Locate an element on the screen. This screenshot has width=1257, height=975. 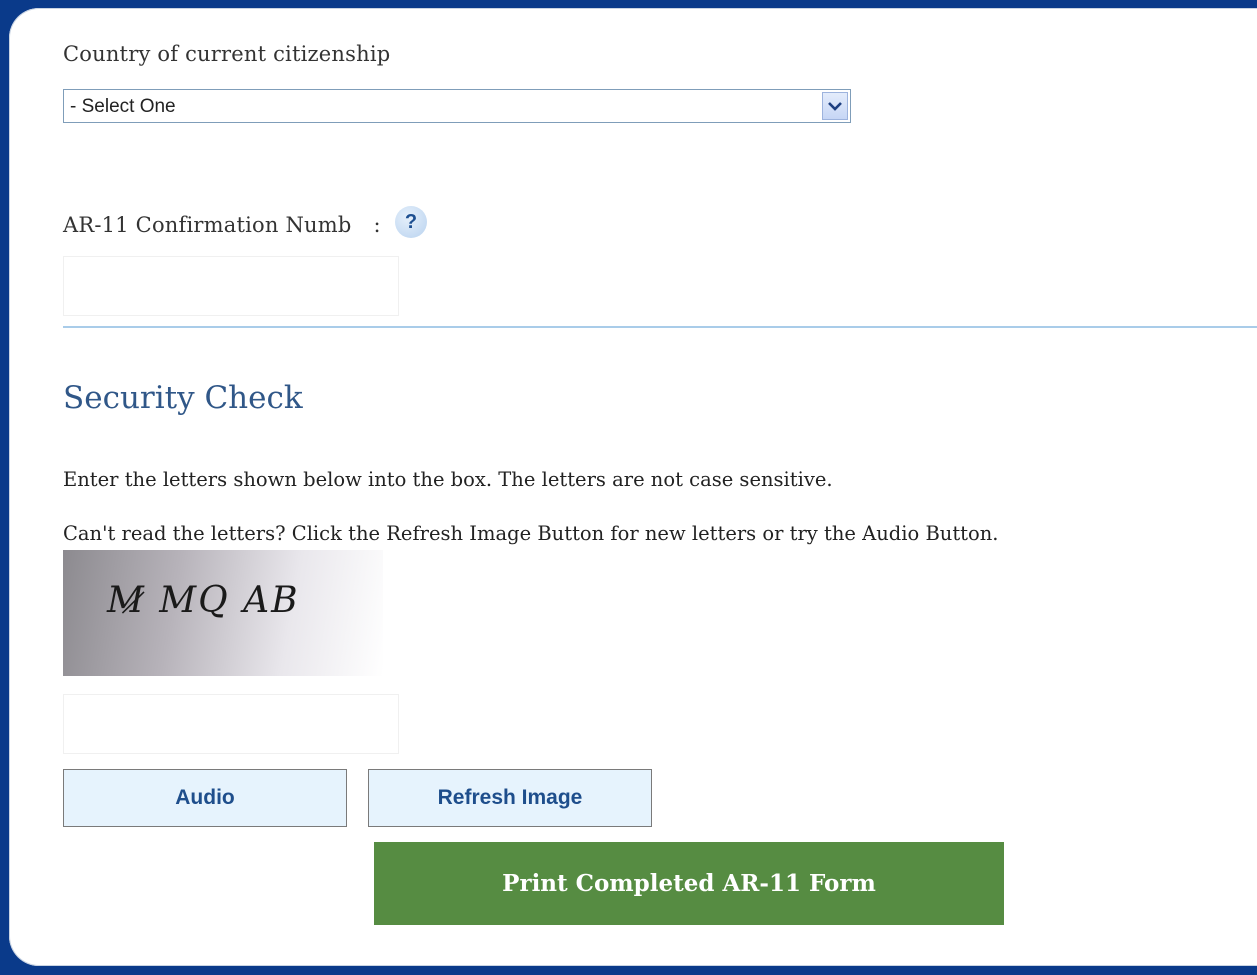
help-icon: ? is located at coordinates (411, 222).